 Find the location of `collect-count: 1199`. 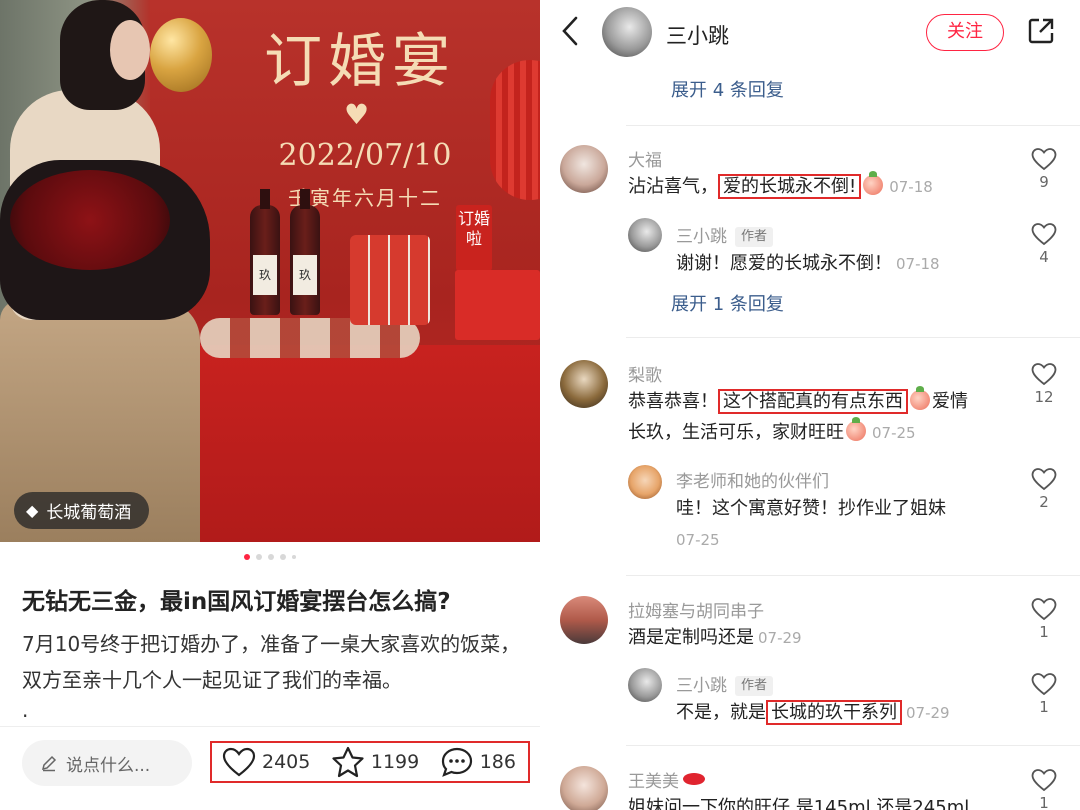

collect-count: 1199 is located at coordinates (395, 762).